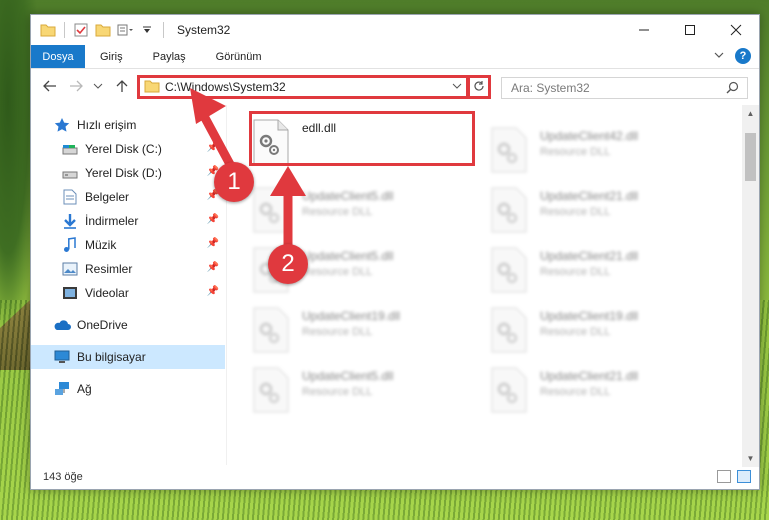 The height and width of the screenshot is (520, 769). Describe the element at coordinates (744, 476) in the screenshot. I see `large-icons-view-icon` at that location.